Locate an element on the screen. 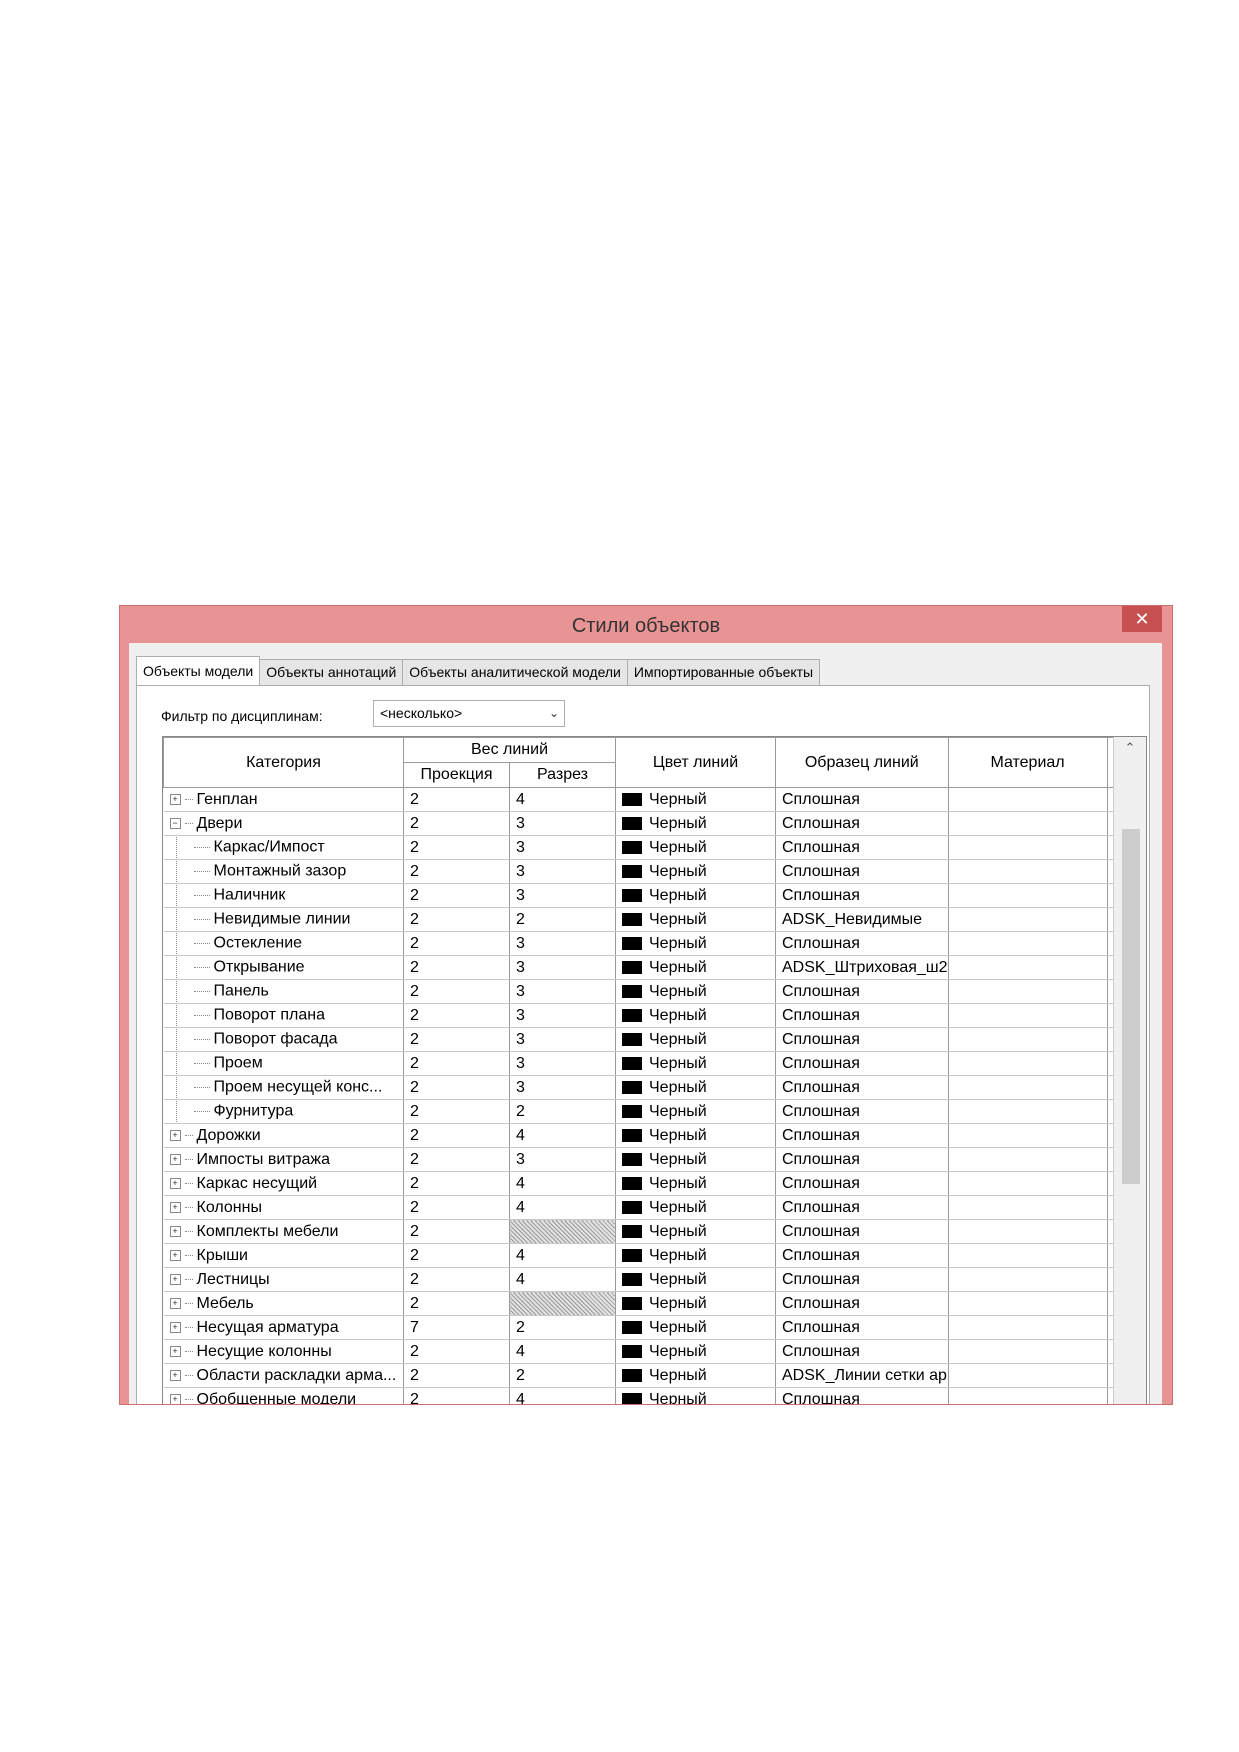 This screenshot has width=1239, height=1752. header-line-pattern: Образец линий is located at coordinates (862, 762).